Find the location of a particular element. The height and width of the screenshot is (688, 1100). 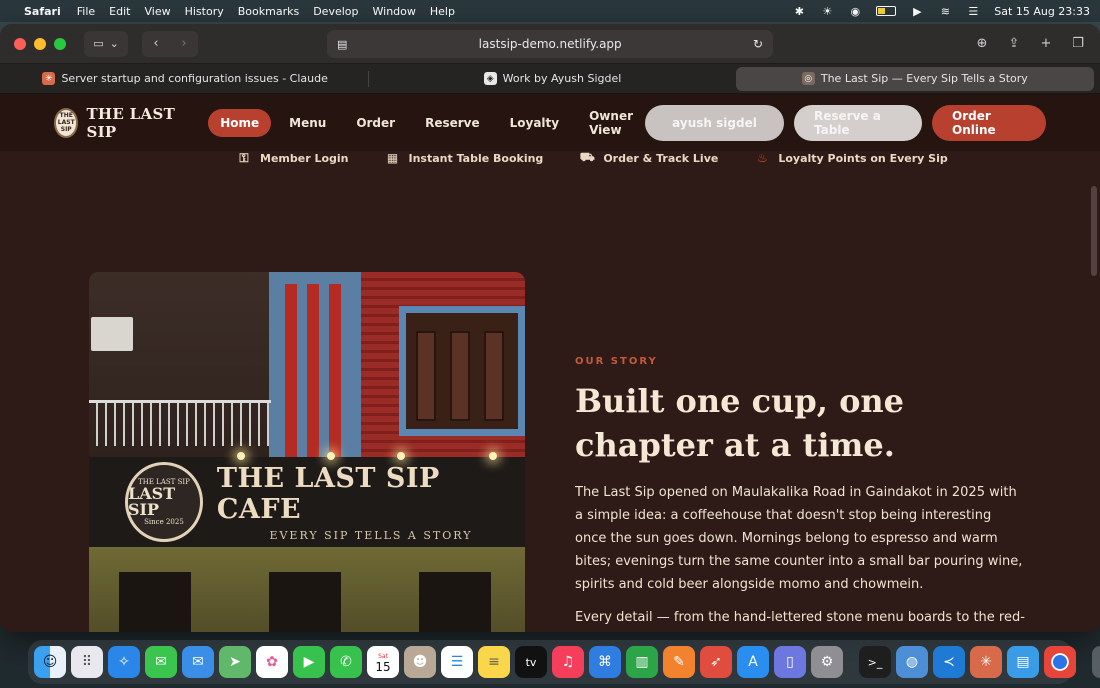

nav-reserve: Reserve is located at coordinates (452, 123).